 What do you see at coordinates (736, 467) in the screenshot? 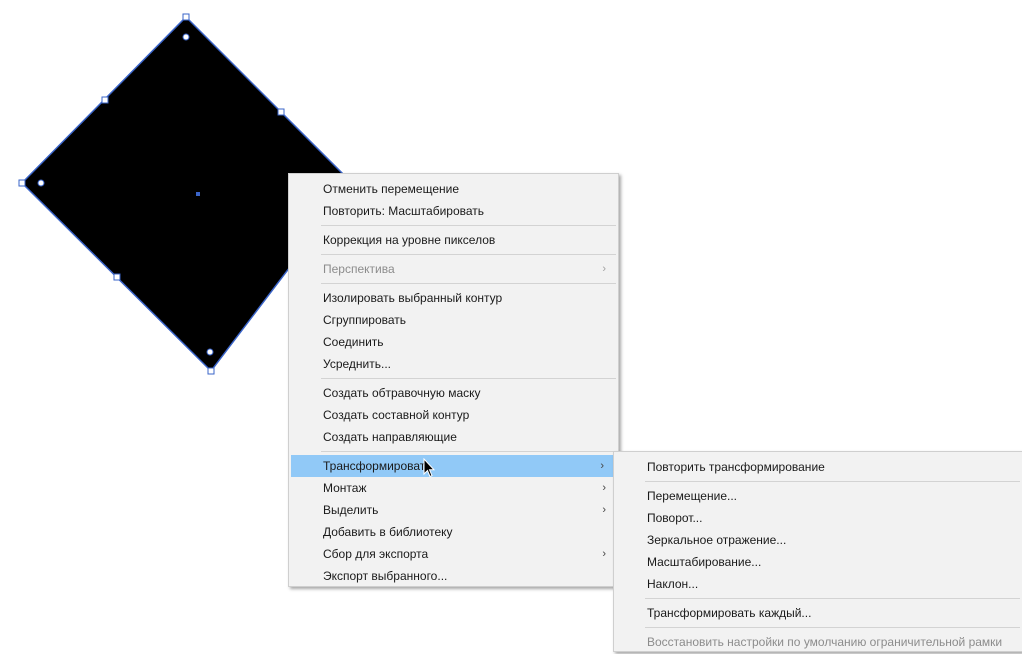
I see `menu-item-label: Повторить трансформирование` at bounding box center [736, 467].